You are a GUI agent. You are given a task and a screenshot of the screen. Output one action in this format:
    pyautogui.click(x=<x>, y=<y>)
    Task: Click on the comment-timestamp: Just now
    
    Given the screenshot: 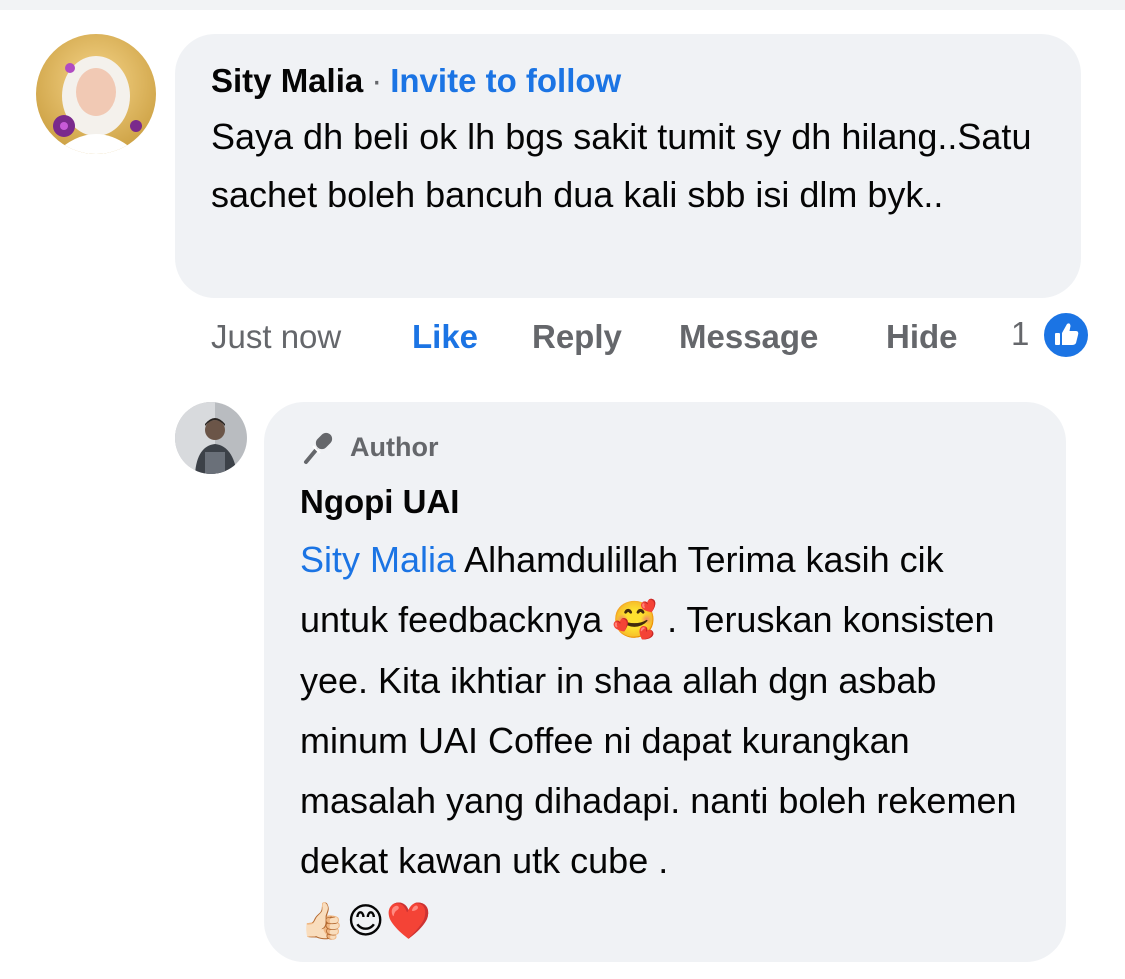 What is the action you would take?
    pyautogui.click(x=276, y=337)
    